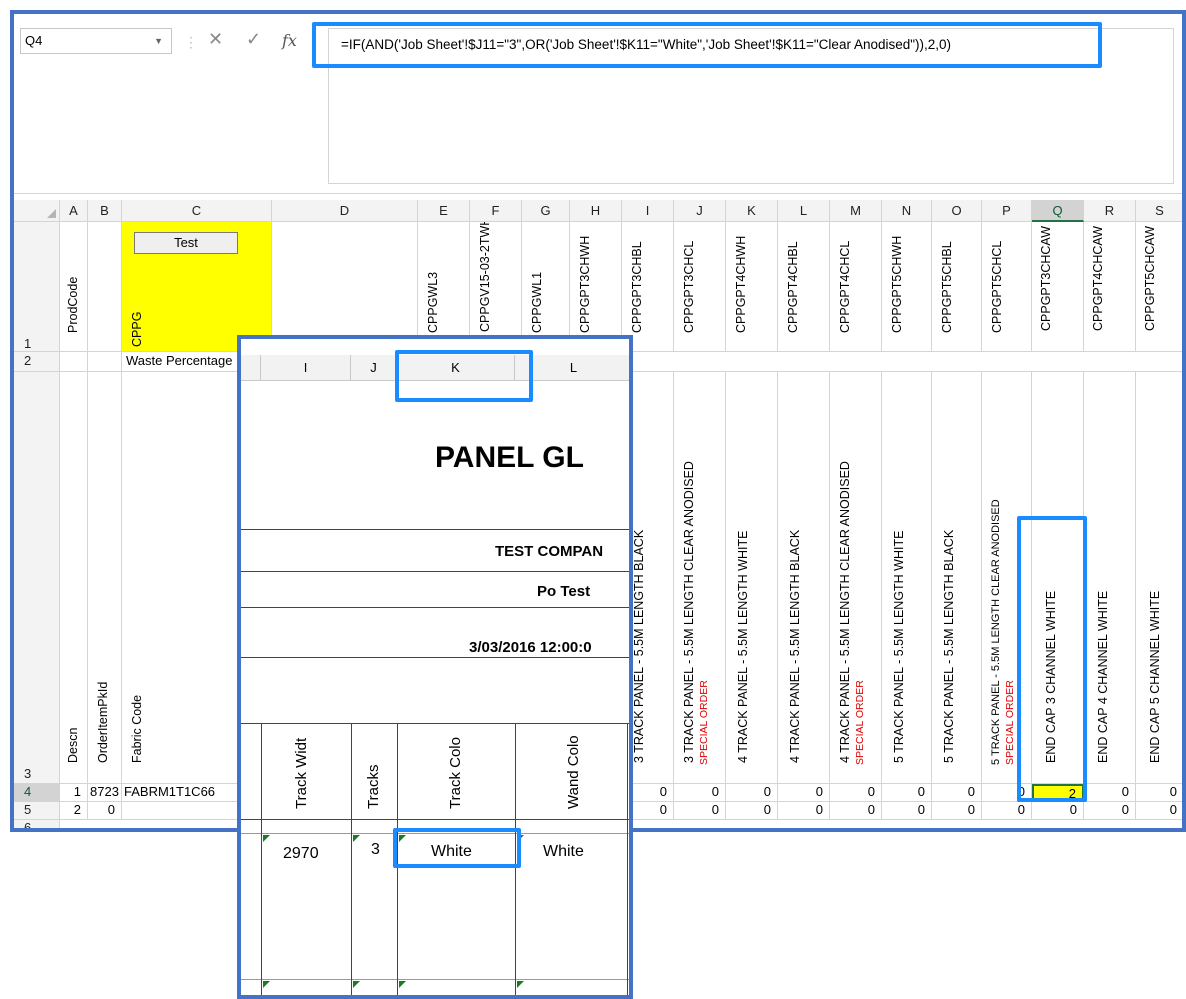 Image resolution: width=1186 pixels, height=999 pixels. Describe the element at coordinates (374, 368) in the screenshot. I see `job-column-header-j: J` at that location.